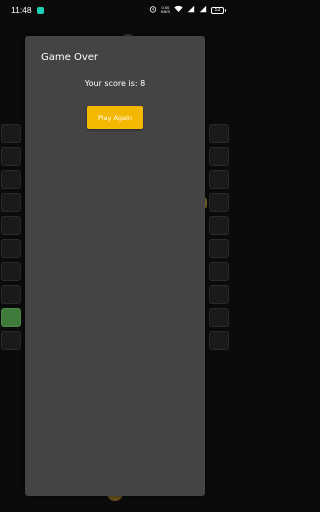 The image size is (320, 512). Describe the element at coordinates (153, 10) in the screenshot. I see `alarm-icon` at that location.